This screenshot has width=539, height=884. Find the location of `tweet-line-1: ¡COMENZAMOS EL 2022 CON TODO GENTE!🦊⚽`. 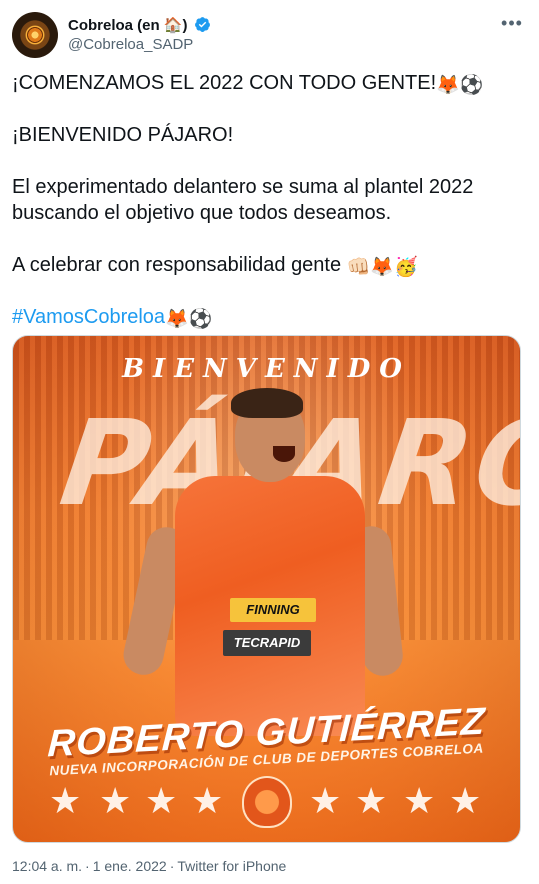

tweet-line-1: ¡COMENZAMOS EL 2022 CON TODO GENTE!🦊⚽ is located at coordinates (268, 83).